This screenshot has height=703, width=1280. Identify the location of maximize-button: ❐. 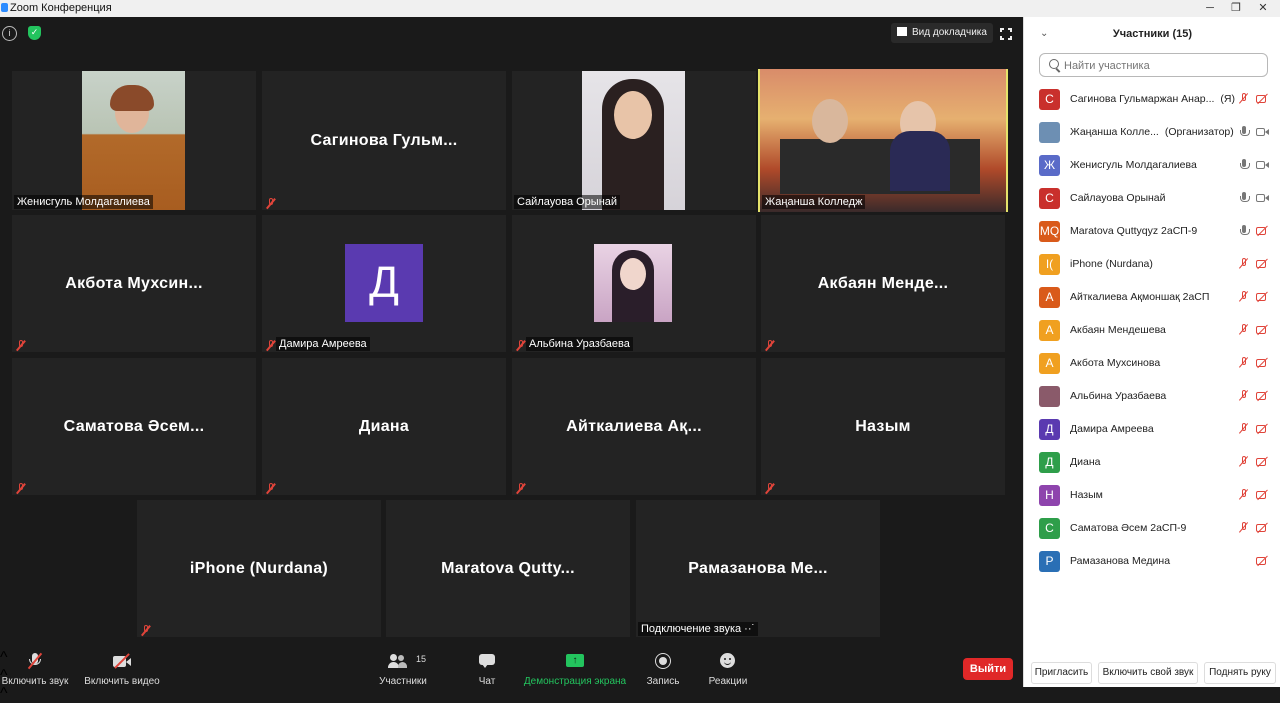
(1236, 8).